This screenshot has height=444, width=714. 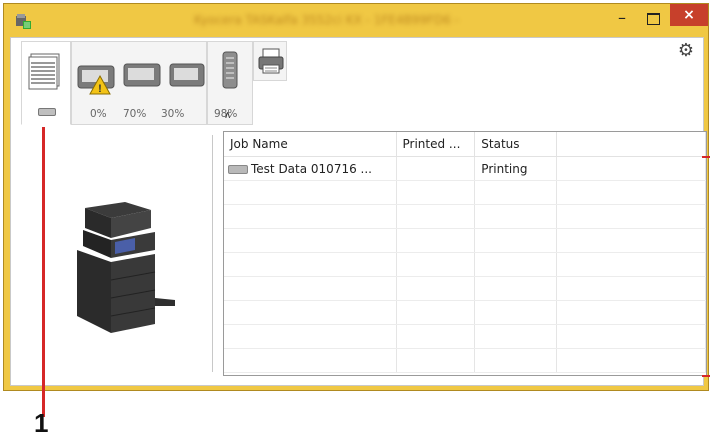 I want to click on pane-divider, so click(x=212, y=253).